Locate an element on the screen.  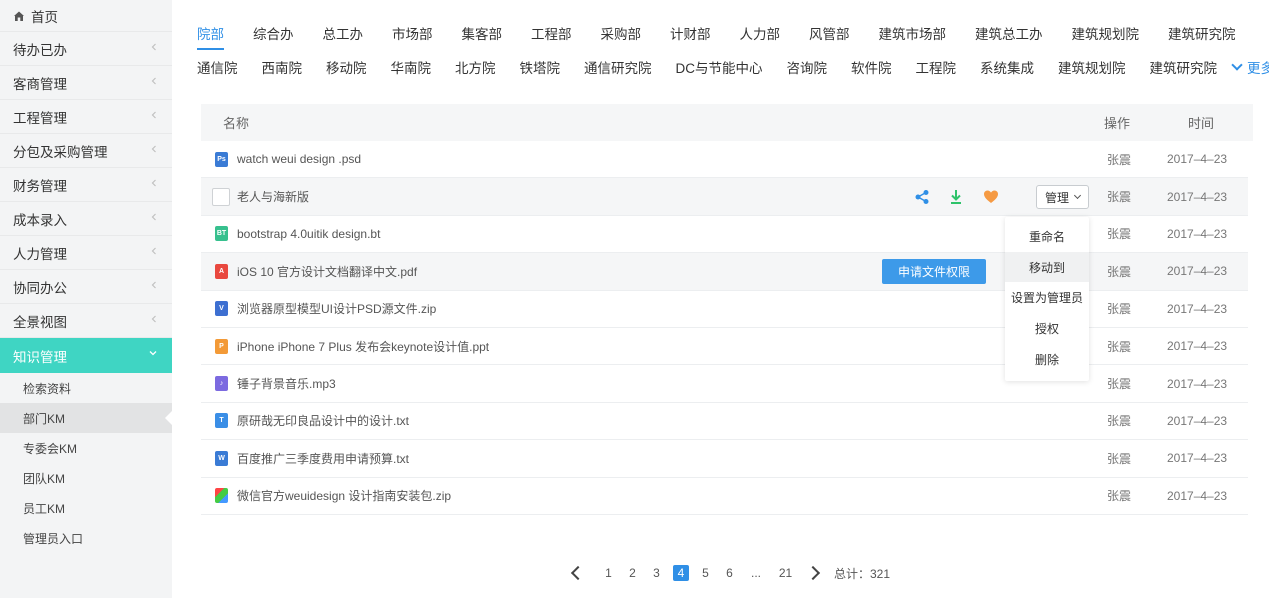
tab-institute: 软件院 is located at coordinates (871, 67).